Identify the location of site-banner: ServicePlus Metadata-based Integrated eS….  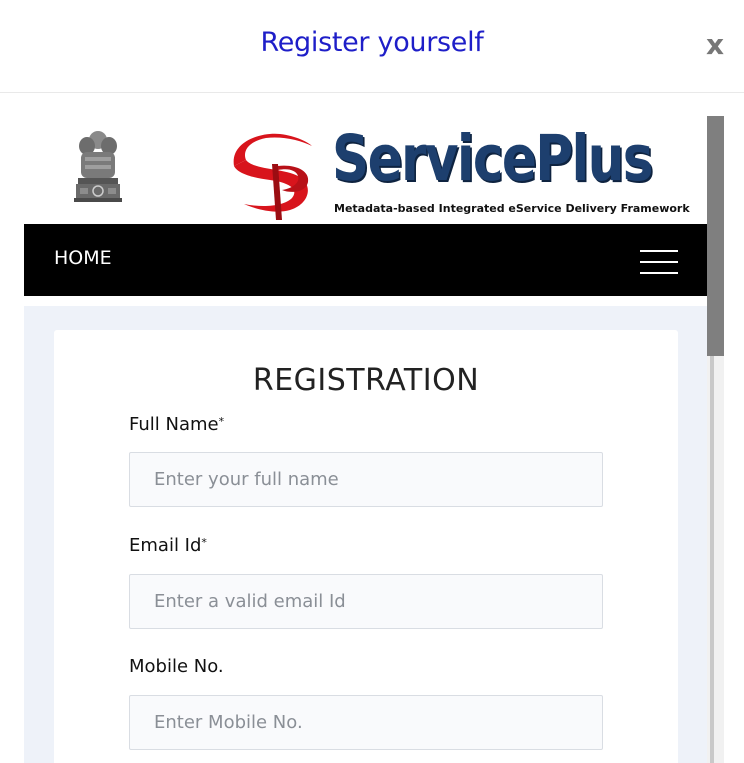
(365, 170).